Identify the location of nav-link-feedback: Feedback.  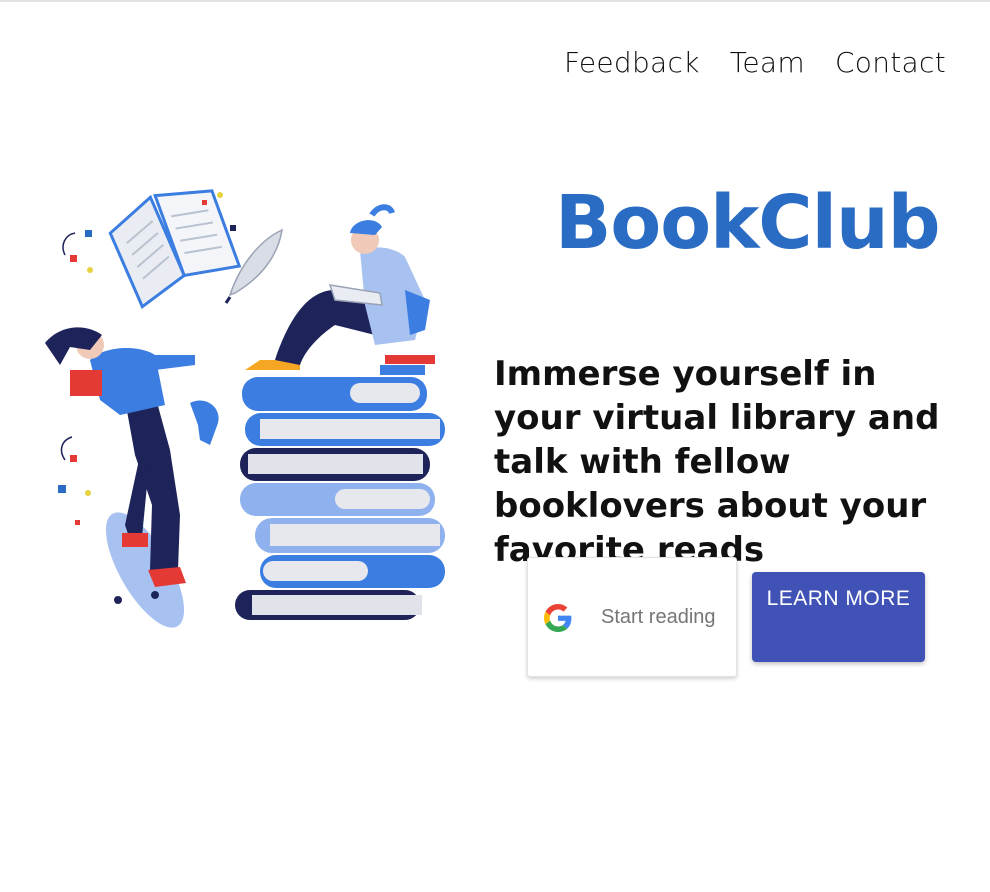
(632, 62).